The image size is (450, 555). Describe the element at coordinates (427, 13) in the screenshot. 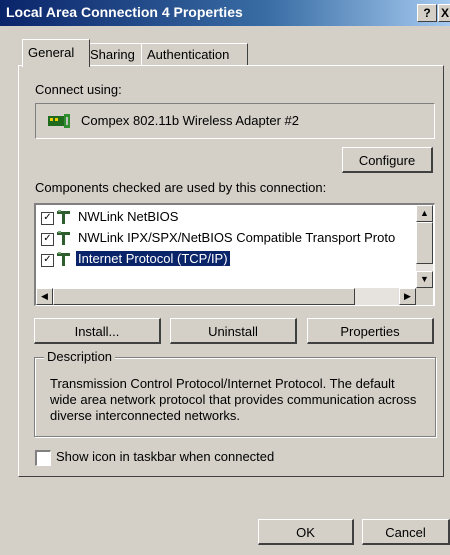

I see `help-button: ?` at that location.